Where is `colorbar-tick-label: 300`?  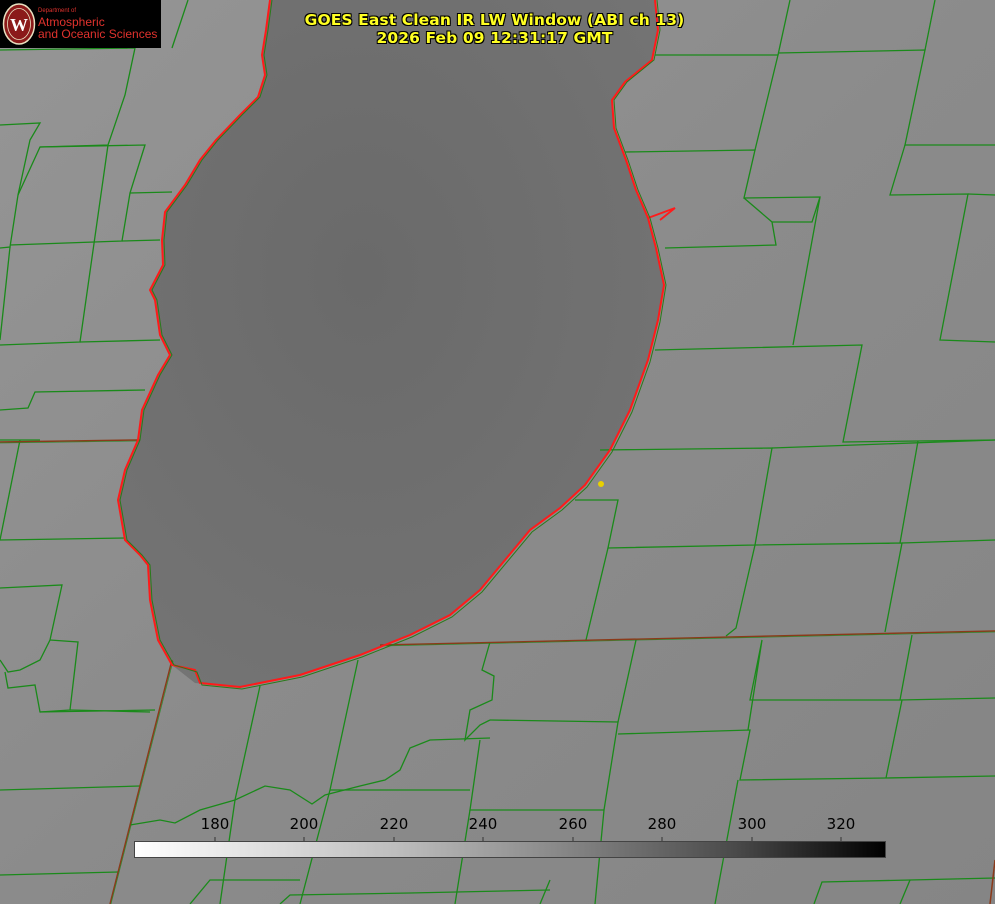
colorbar-tick-label: 300 is located at coordinates (752, 824).